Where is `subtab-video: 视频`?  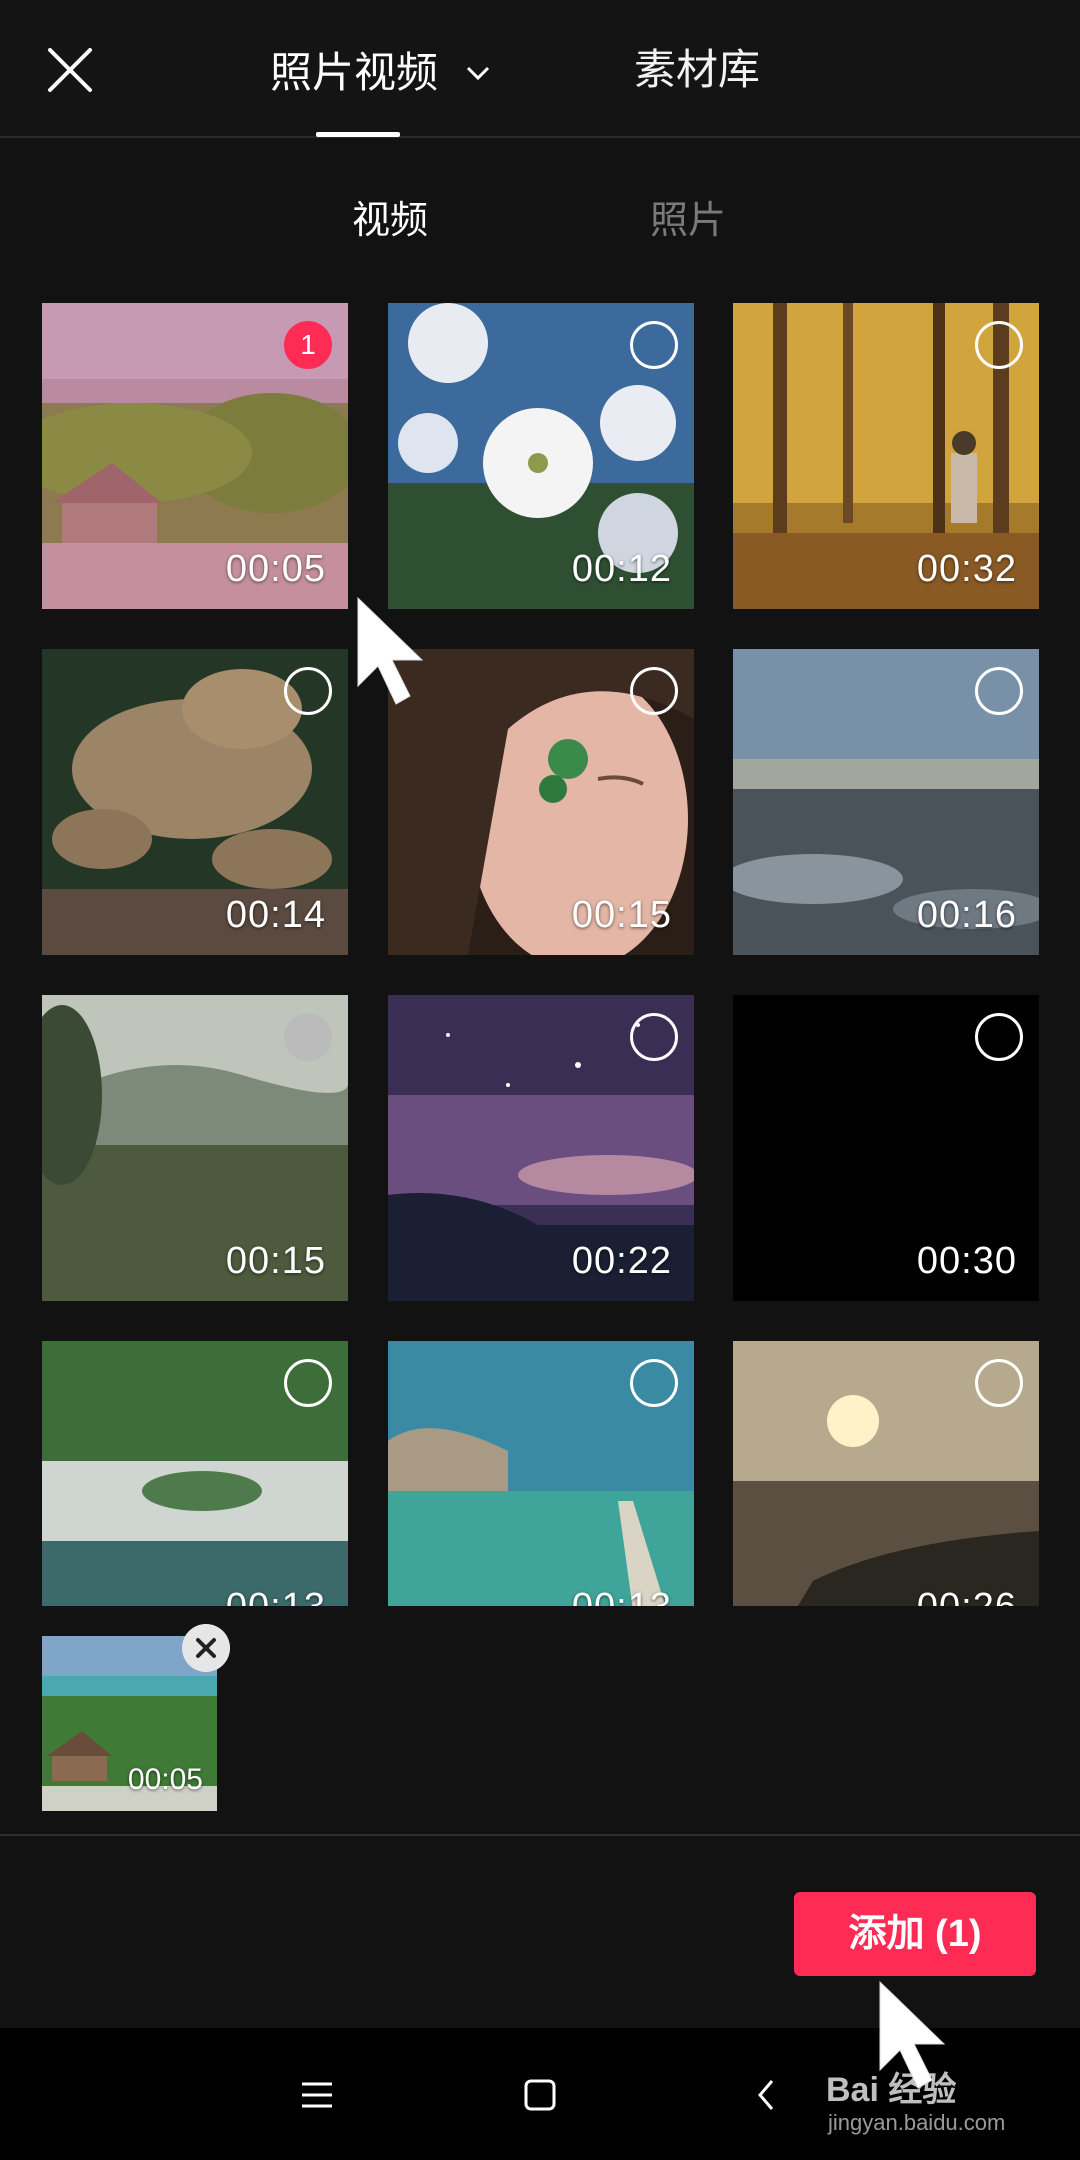 subtab-video: 视频 is located at coordinates (390, 221).